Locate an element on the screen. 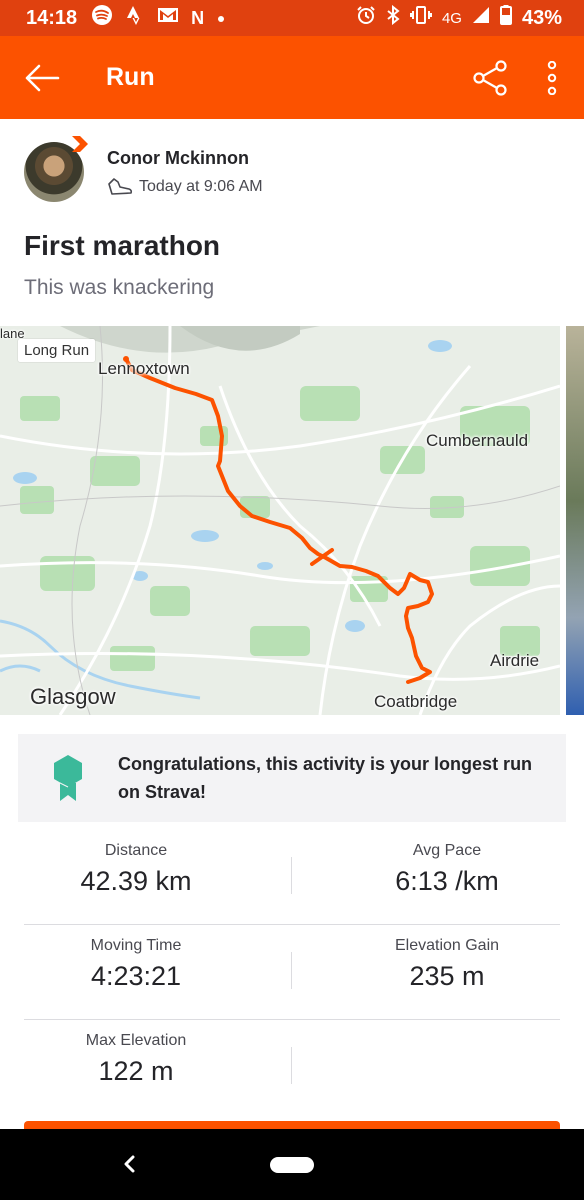 This screenshot has width=584, height=1200. more-options-button is located at coordinates (552, 78).